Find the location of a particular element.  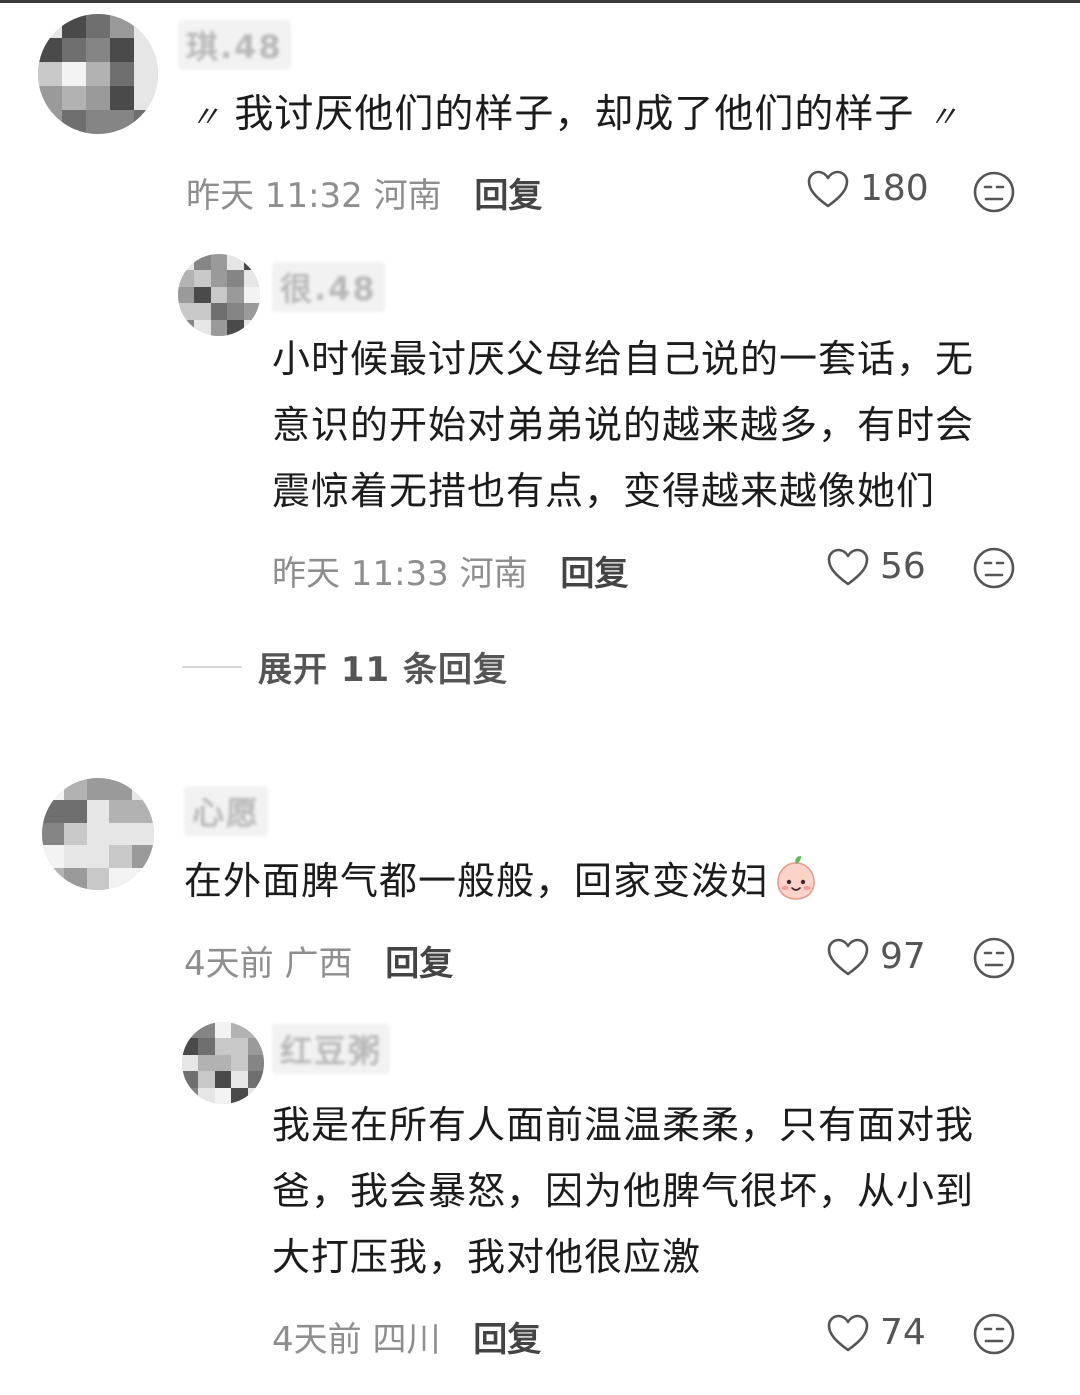

like-button: 56 is located at coordinates (876, 566).